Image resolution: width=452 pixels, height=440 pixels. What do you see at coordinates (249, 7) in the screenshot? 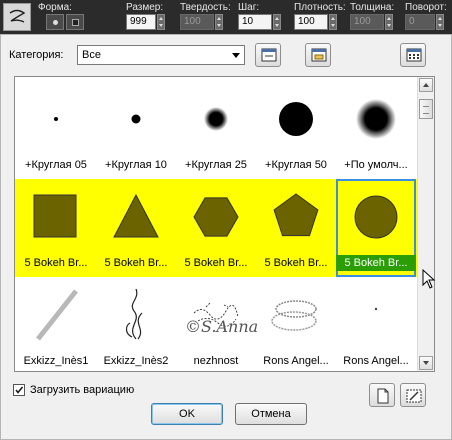
I see `step-label: Шаг:` at bounding box center [249, 7].